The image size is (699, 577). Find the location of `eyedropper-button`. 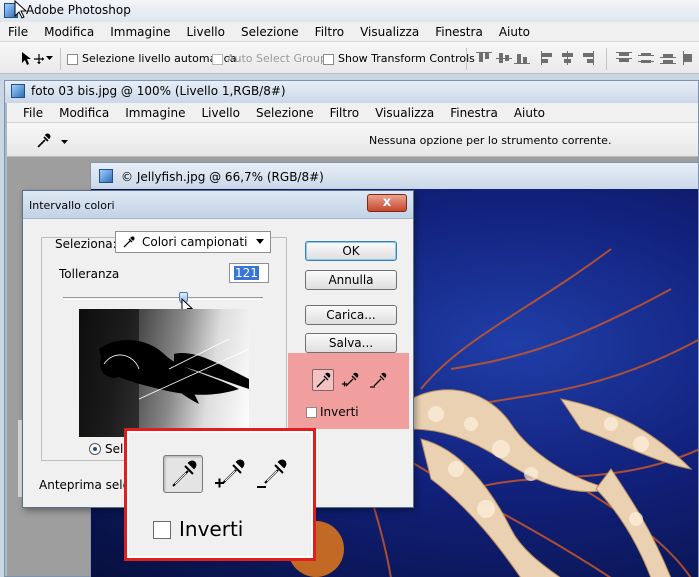

eyedropper-button is located at coordinates (323, 380).